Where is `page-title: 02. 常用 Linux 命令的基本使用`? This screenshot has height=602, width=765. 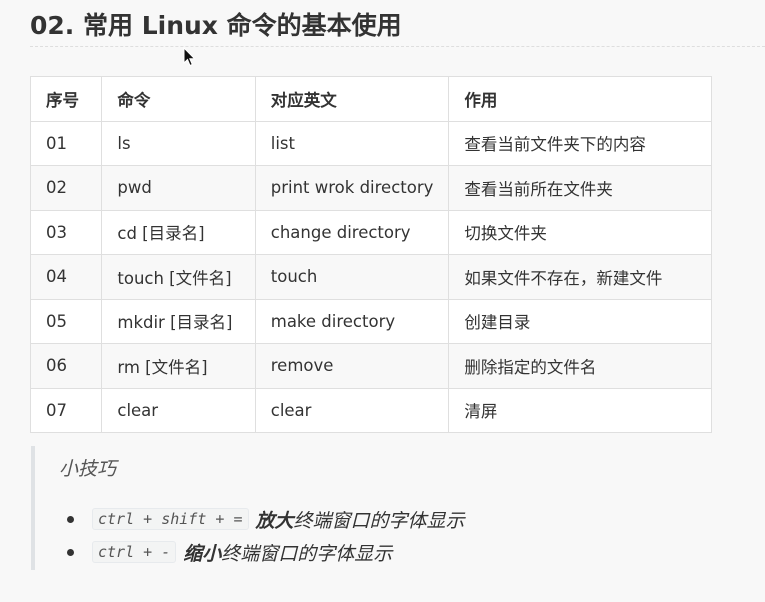 page-title: 02. 常用 Linux 命令的基本使用 is located at coordinates (216, 25).